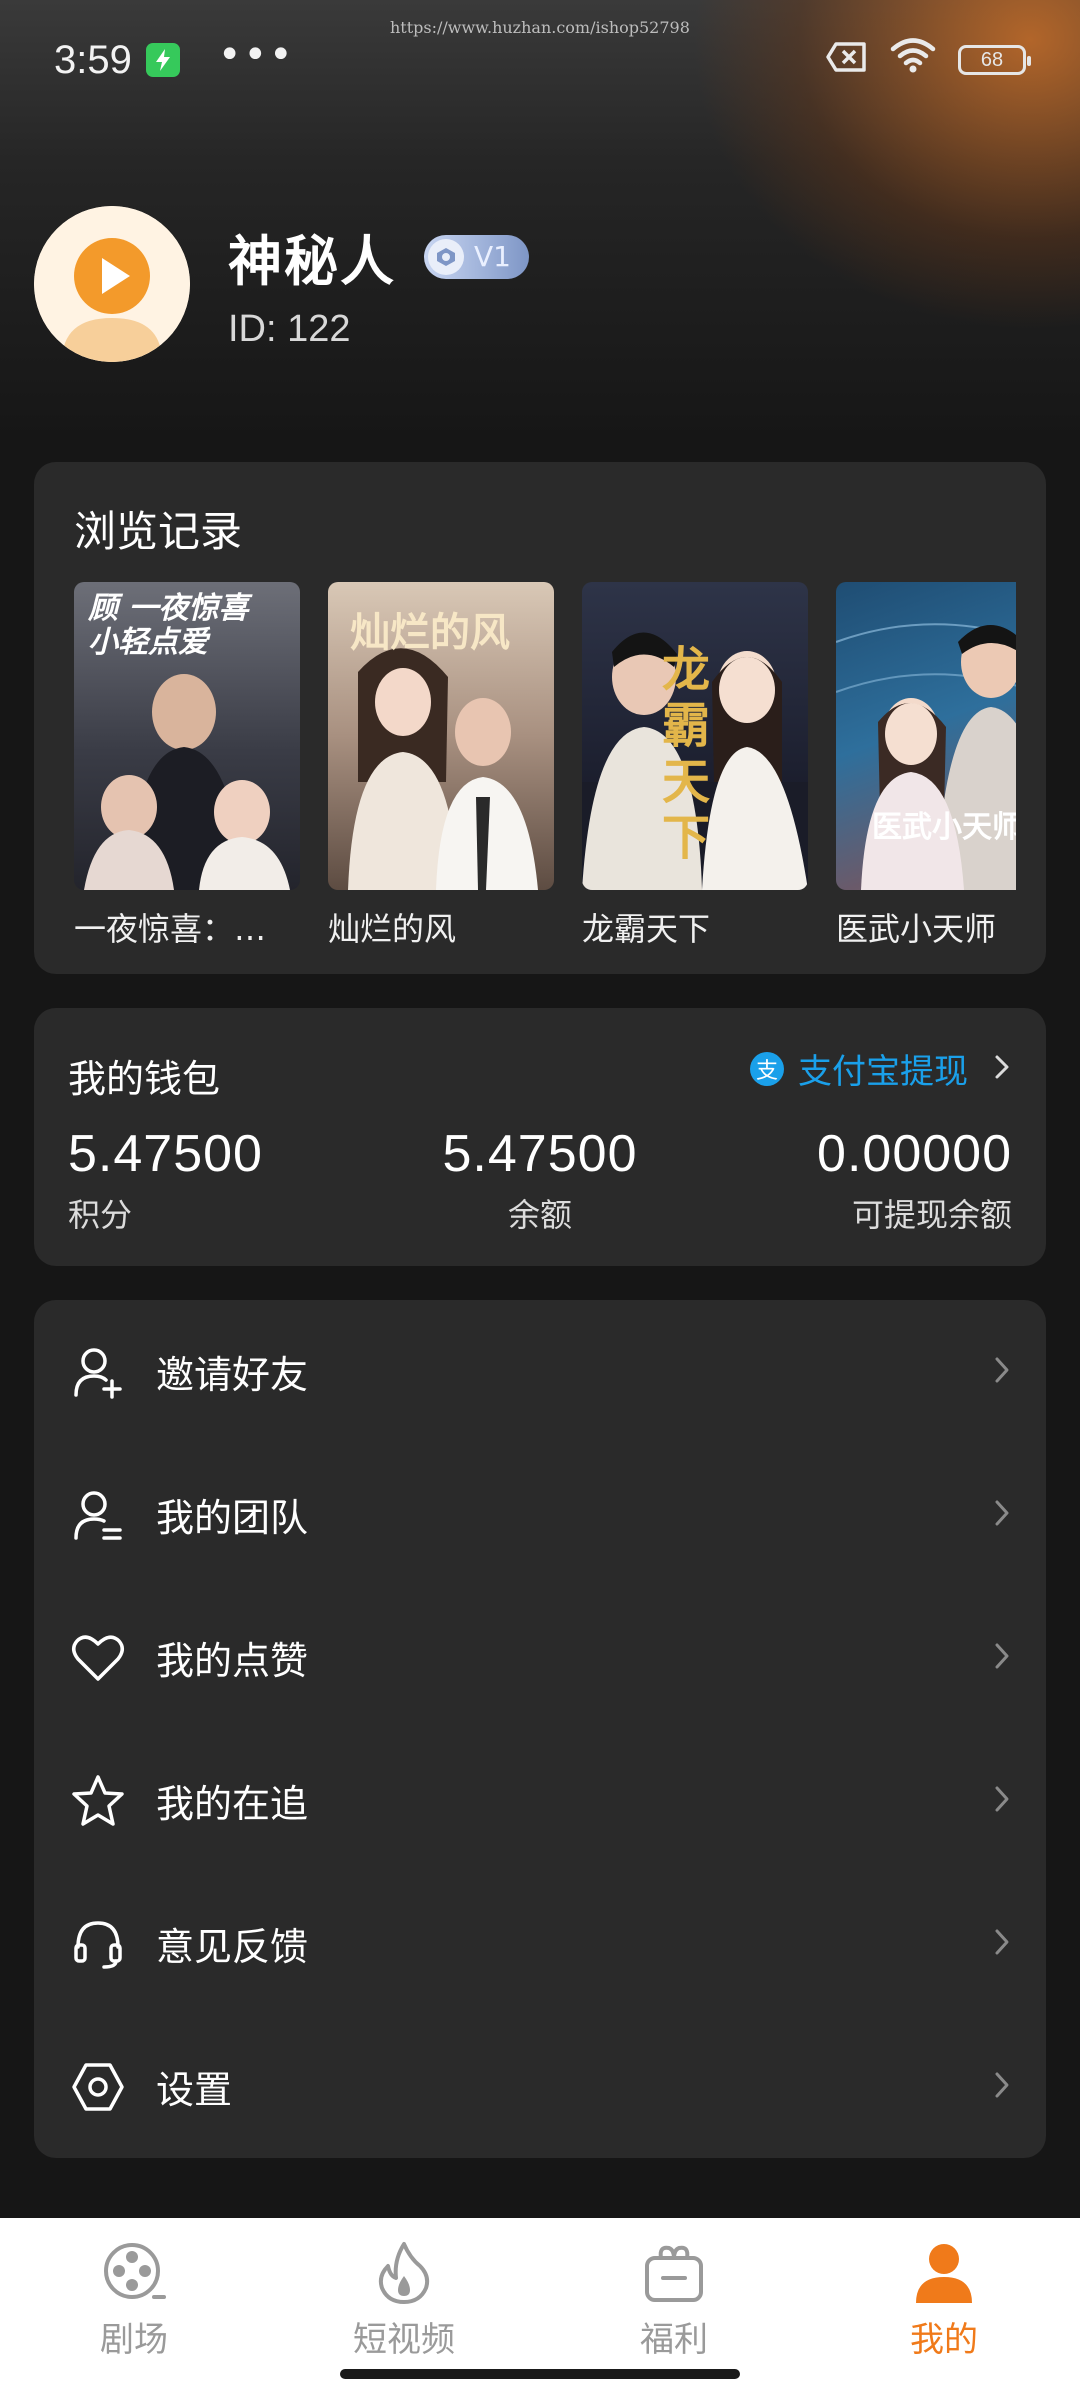  Describe the element at coordinates (168, 625) in the screenshot. I see `poster-title-art: 顾 一夜惊喜 小轻点爱` at that location.